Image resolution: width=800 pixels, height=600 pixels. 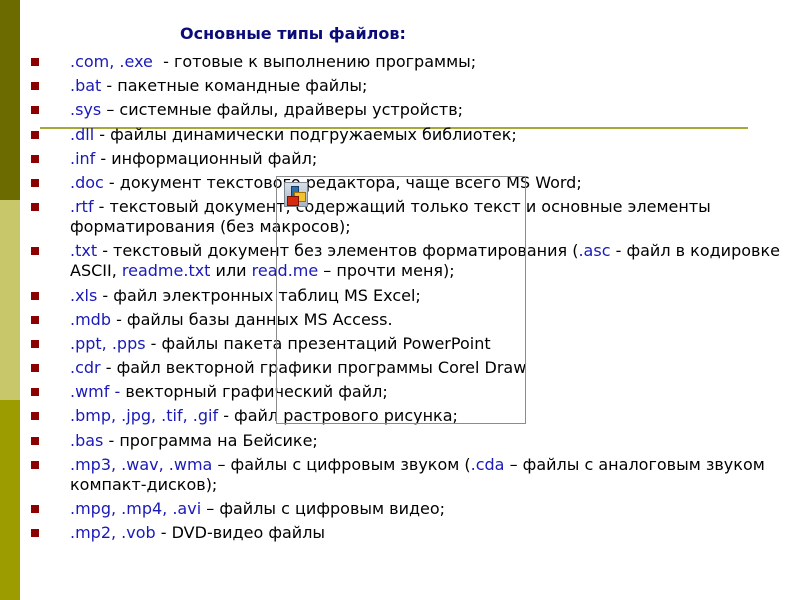 What do you see at coordinates (323, 508) in the screenshot?
I see `description: – файлы с цифровым видео;` at bounding box center [323, 508].